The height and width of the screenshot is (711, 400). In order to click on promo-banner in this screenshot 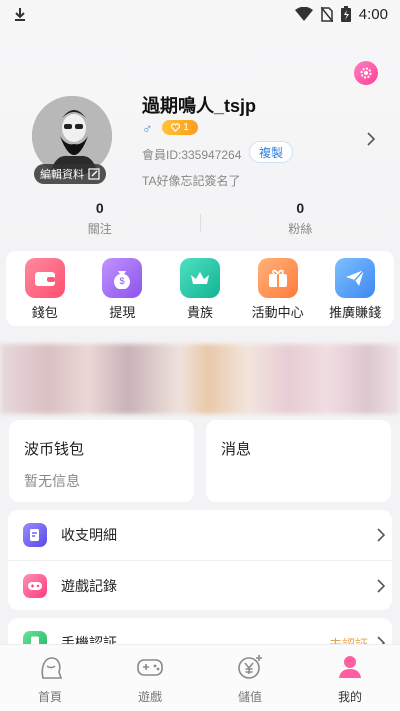, I will do `click(200, 379)`.